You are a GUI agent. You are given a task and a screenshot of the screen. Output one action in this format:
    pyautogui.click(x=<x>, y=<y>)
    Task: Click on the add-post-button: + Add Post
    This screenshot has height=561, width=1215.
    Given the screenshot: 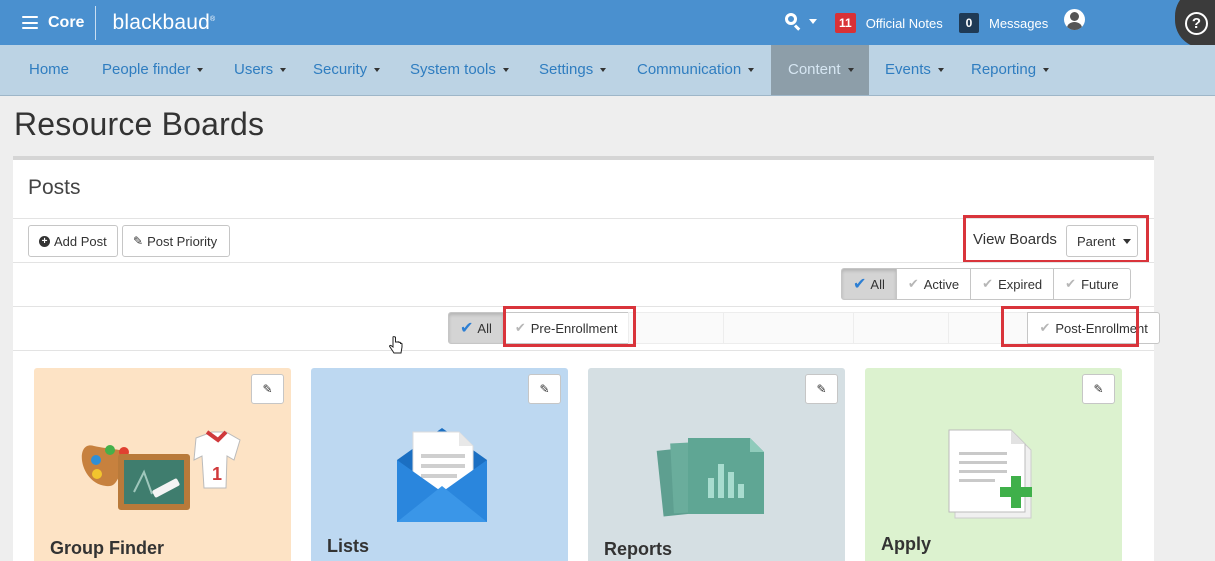 What is the action you would take?
    pyautogui.click(x=73, y=241)
    